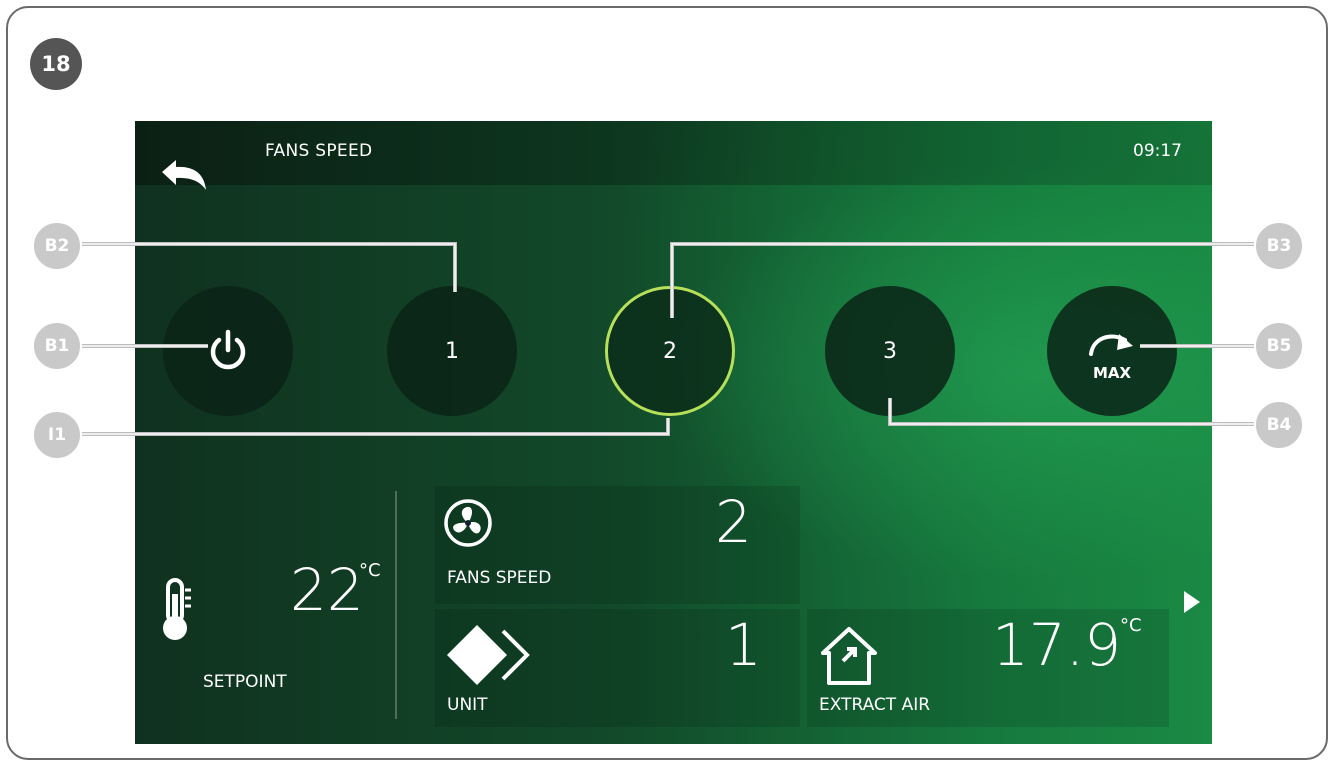  What do you see at coordinates (57, 246) in the screenshot?
I see `callout-b2: B2` at bounding box center [57, 246].